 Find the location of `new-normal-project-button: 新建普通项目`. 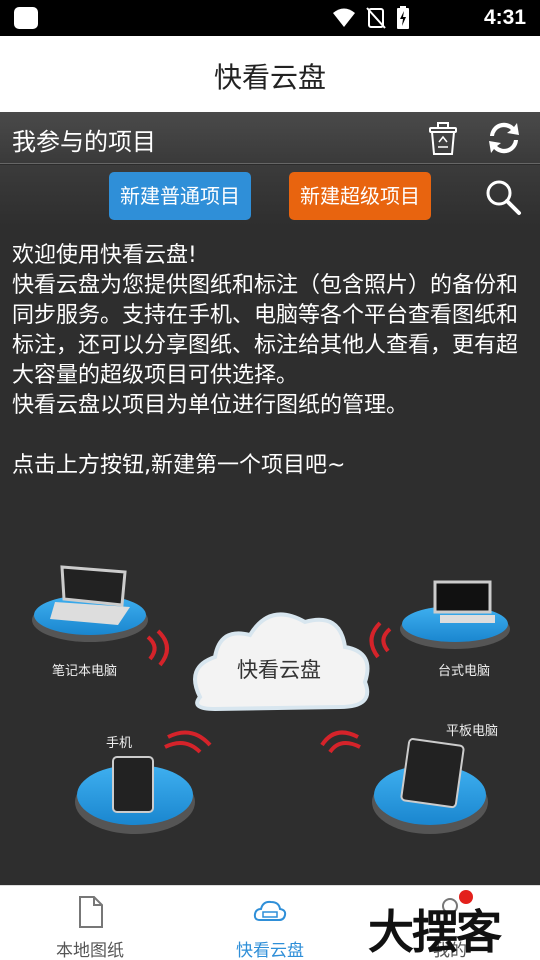

new-normal-project-button: 新建普通项目 is located at coordinates (180, 196).